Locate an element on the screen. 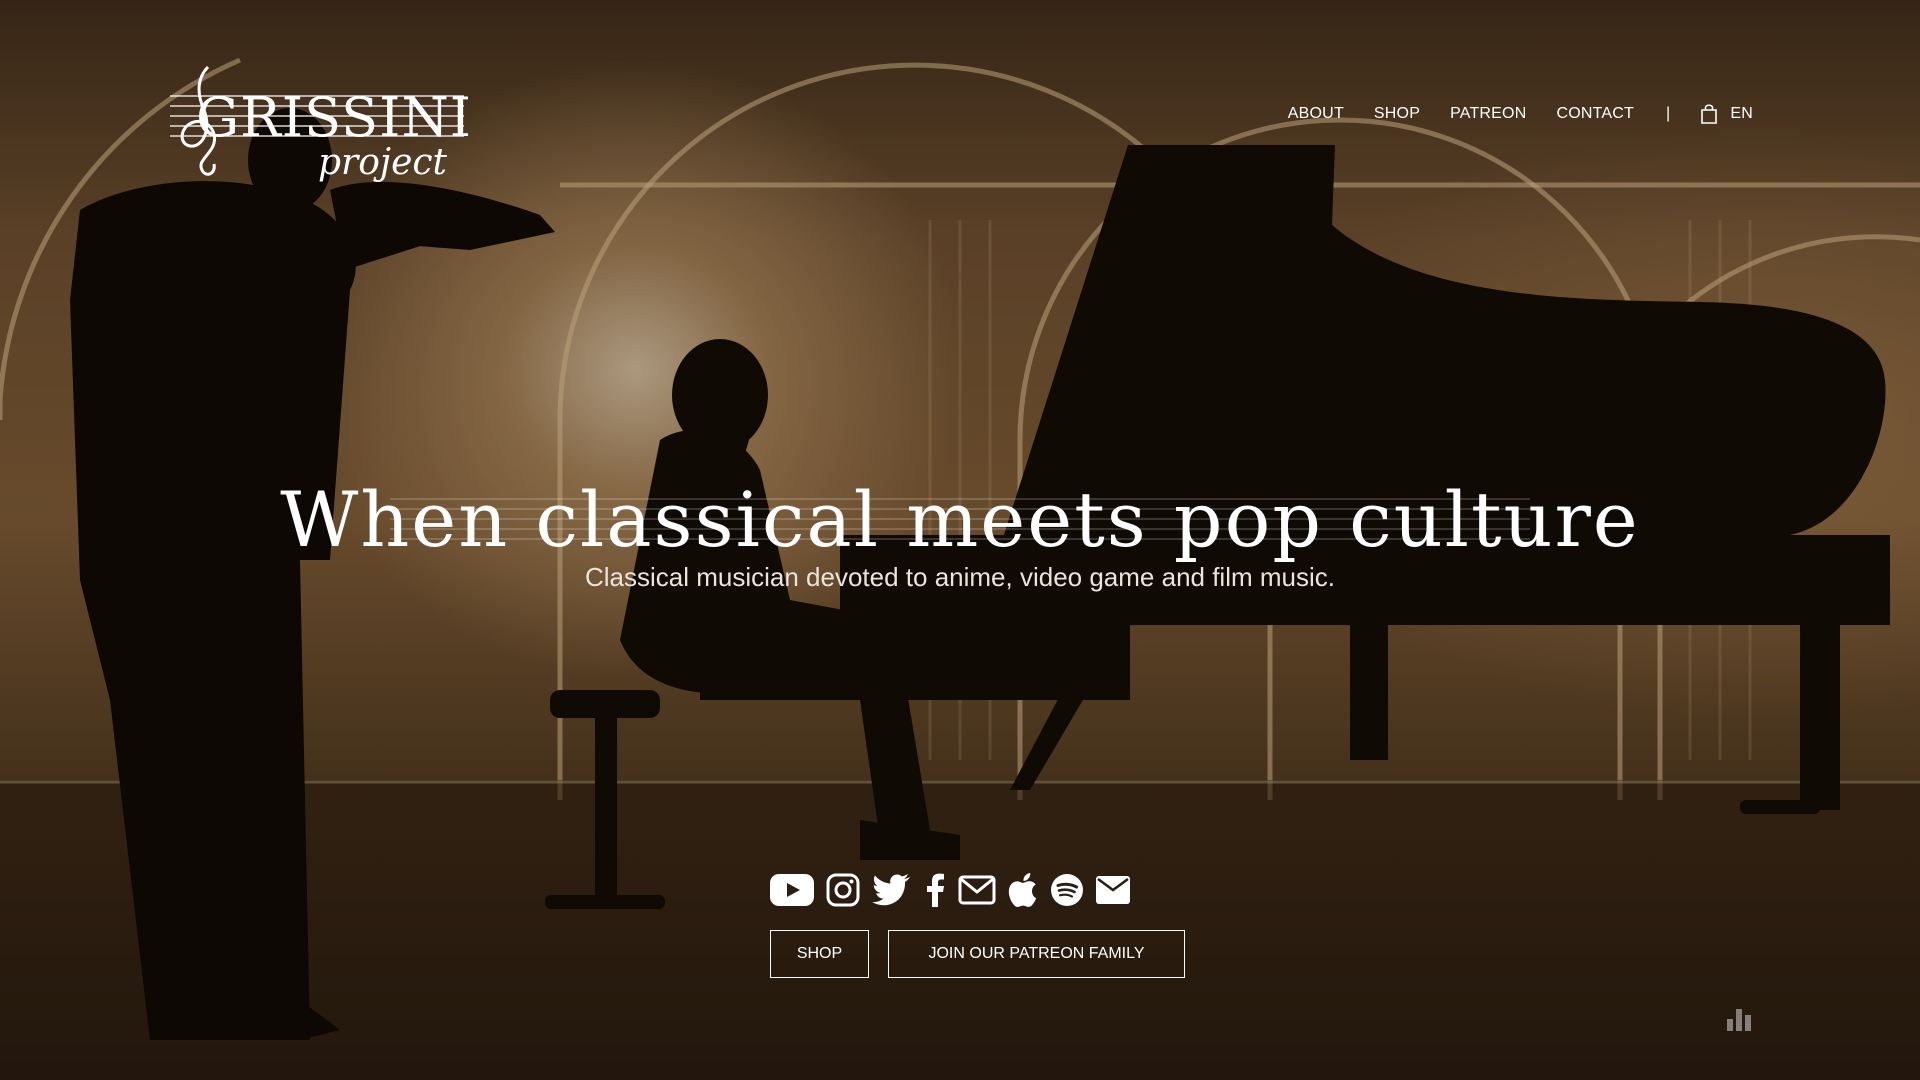  apple-icon is located at coordinates (1023, 890).